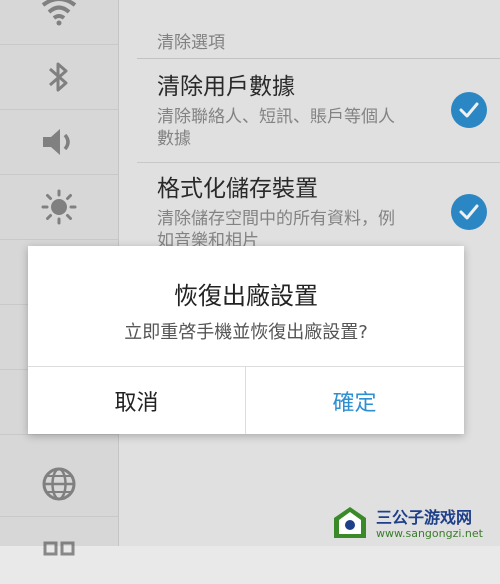 The height and width of the screenshot is (584, 500). Describe the element at coordinates (350, 524) in the screenshot. I see `watermark-logo-icon` at that location.